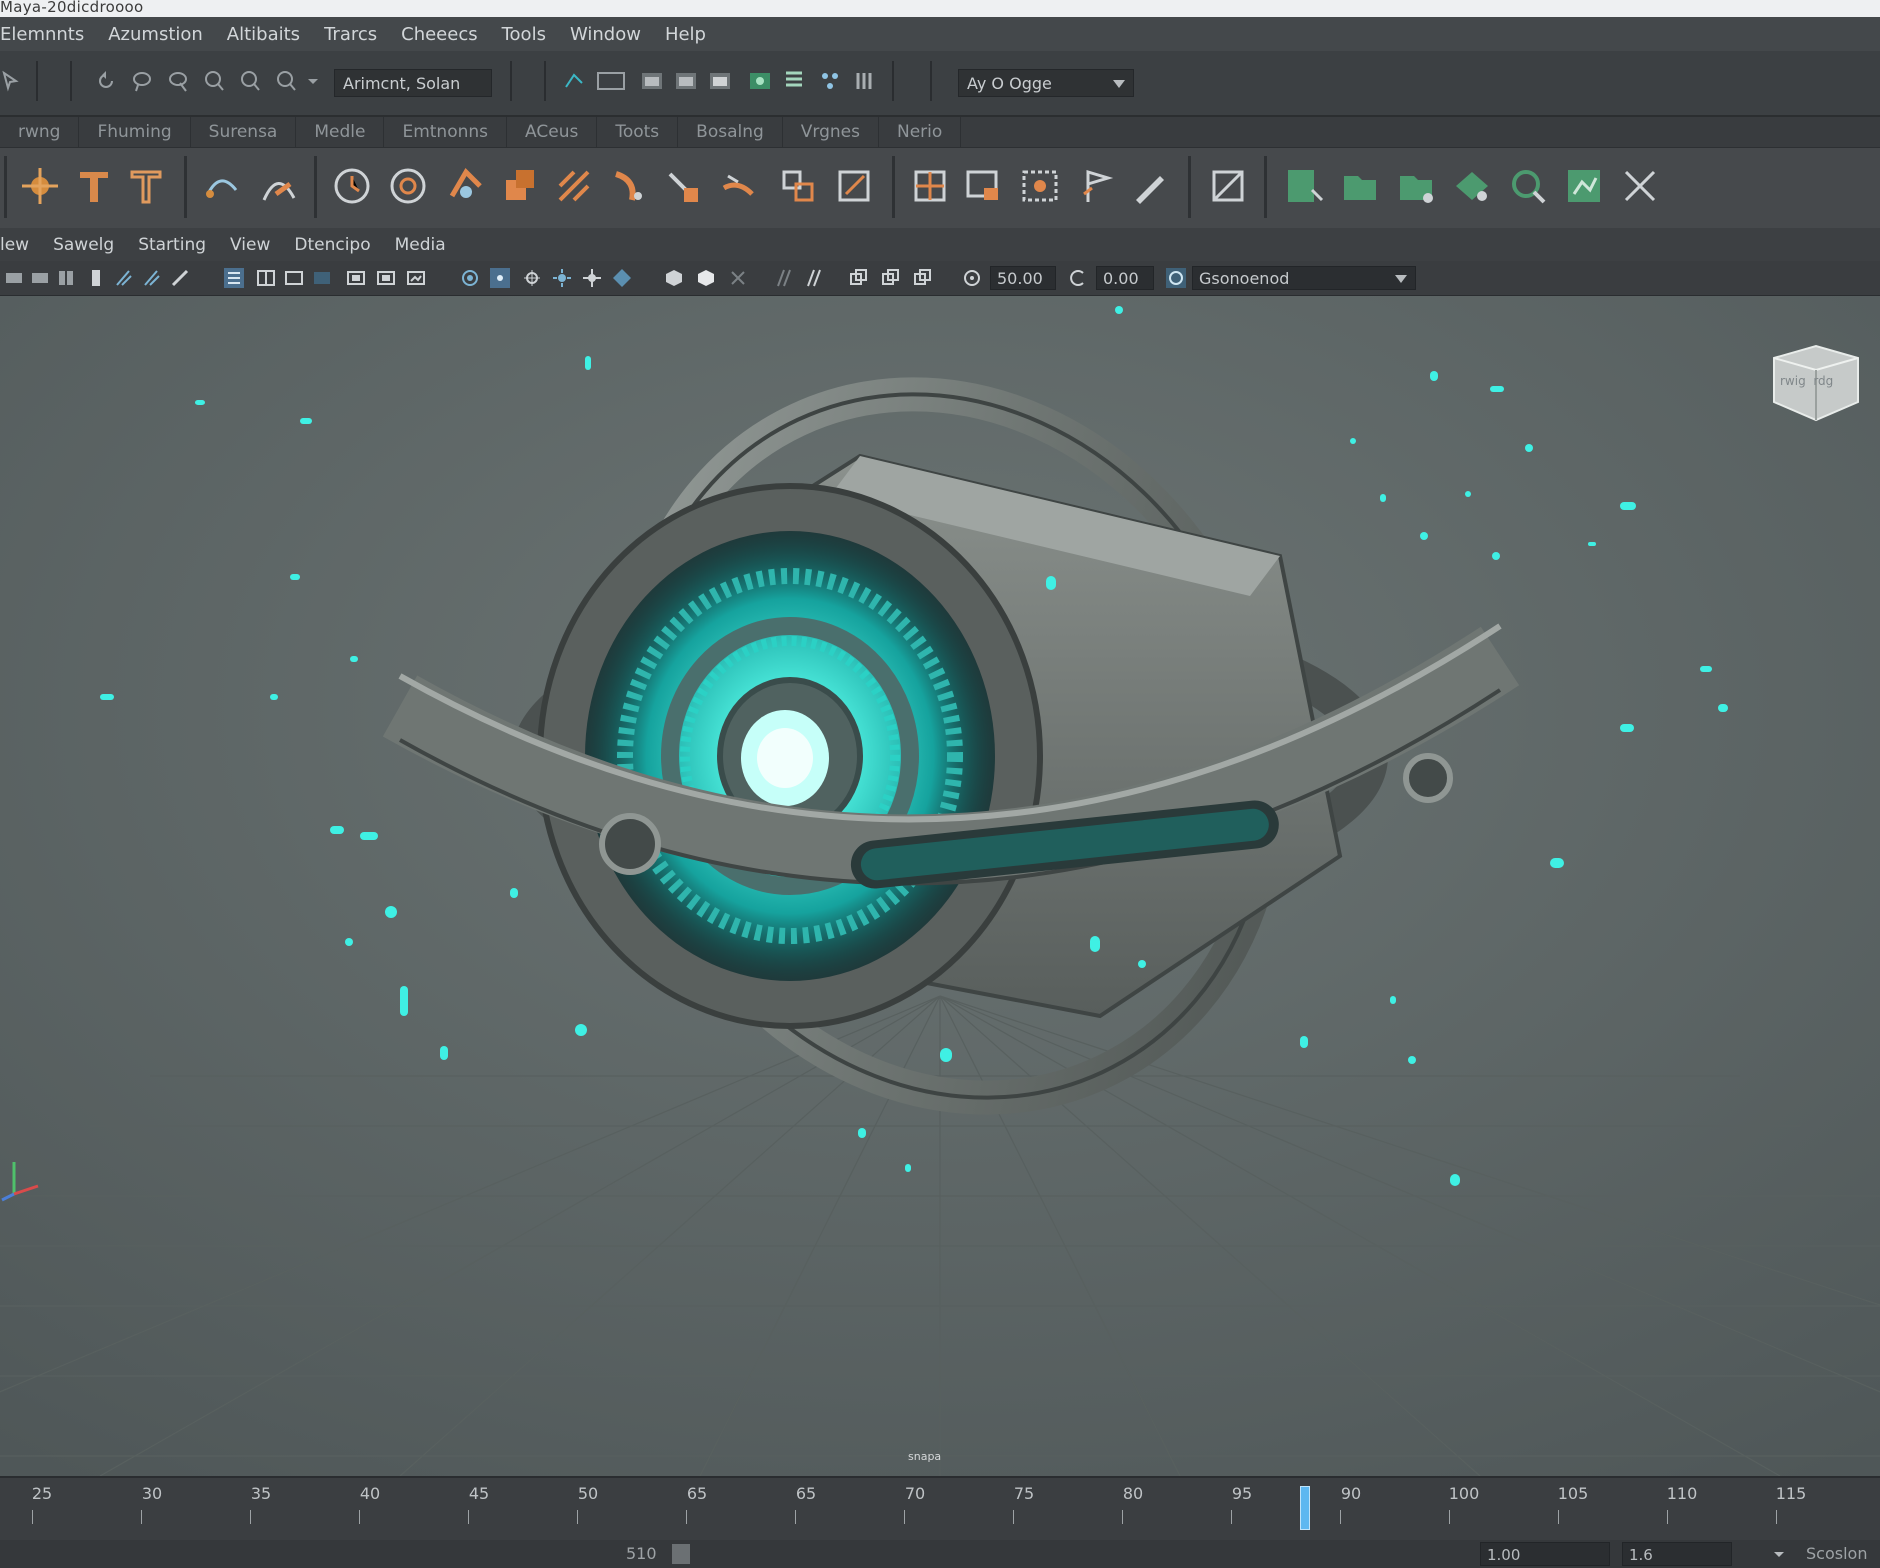 The image size is (1880, 1568). I want to click on flag-tool-icon, so click(1096, 186).